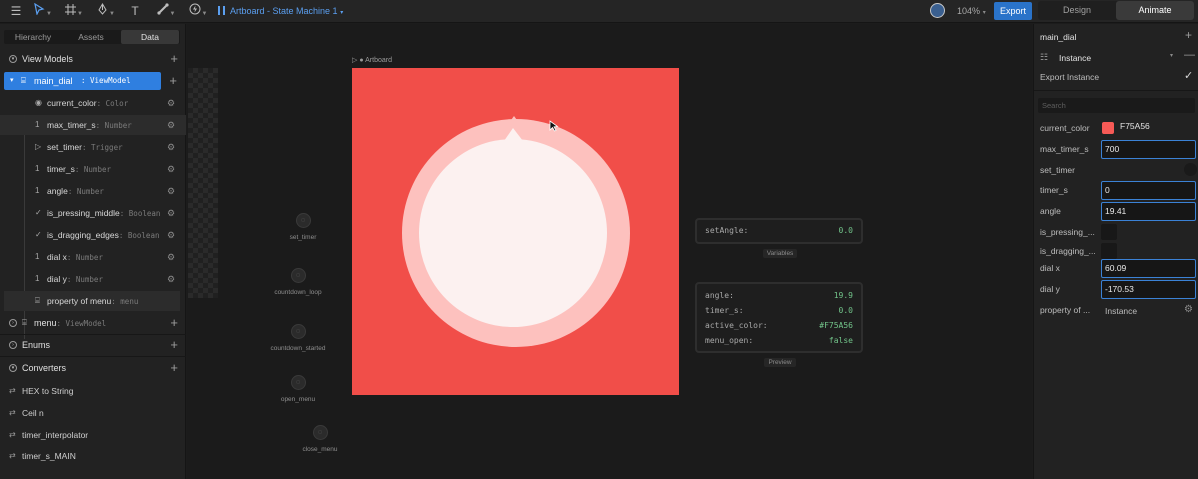 This screenshot has width=1198, height=479. Describe the element at coordinates (1148, 289) in the screenshot. I see `dial-y-input: -170.53` at that location.